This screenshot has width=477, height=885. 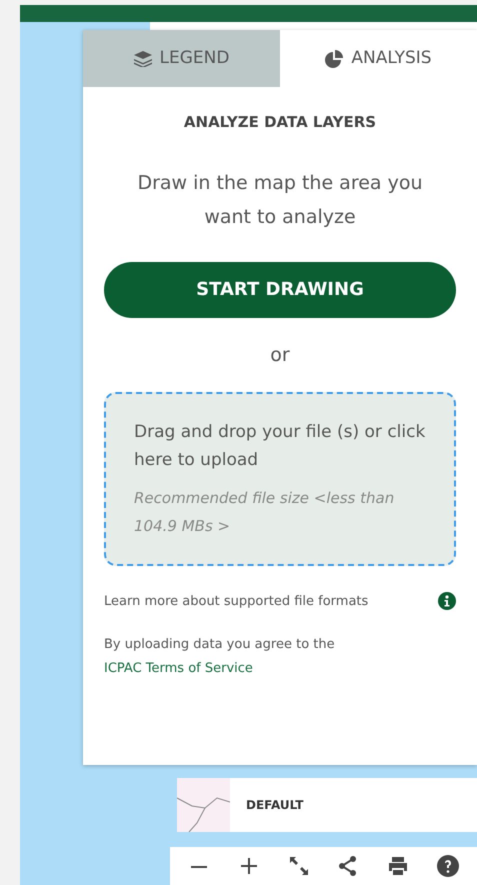 What do you see at coordinates (265, 512) in the screenshot?
I see `file-size-note: Recommended file size <less than 104.9 MBs >` at bounding box center [265, 512].